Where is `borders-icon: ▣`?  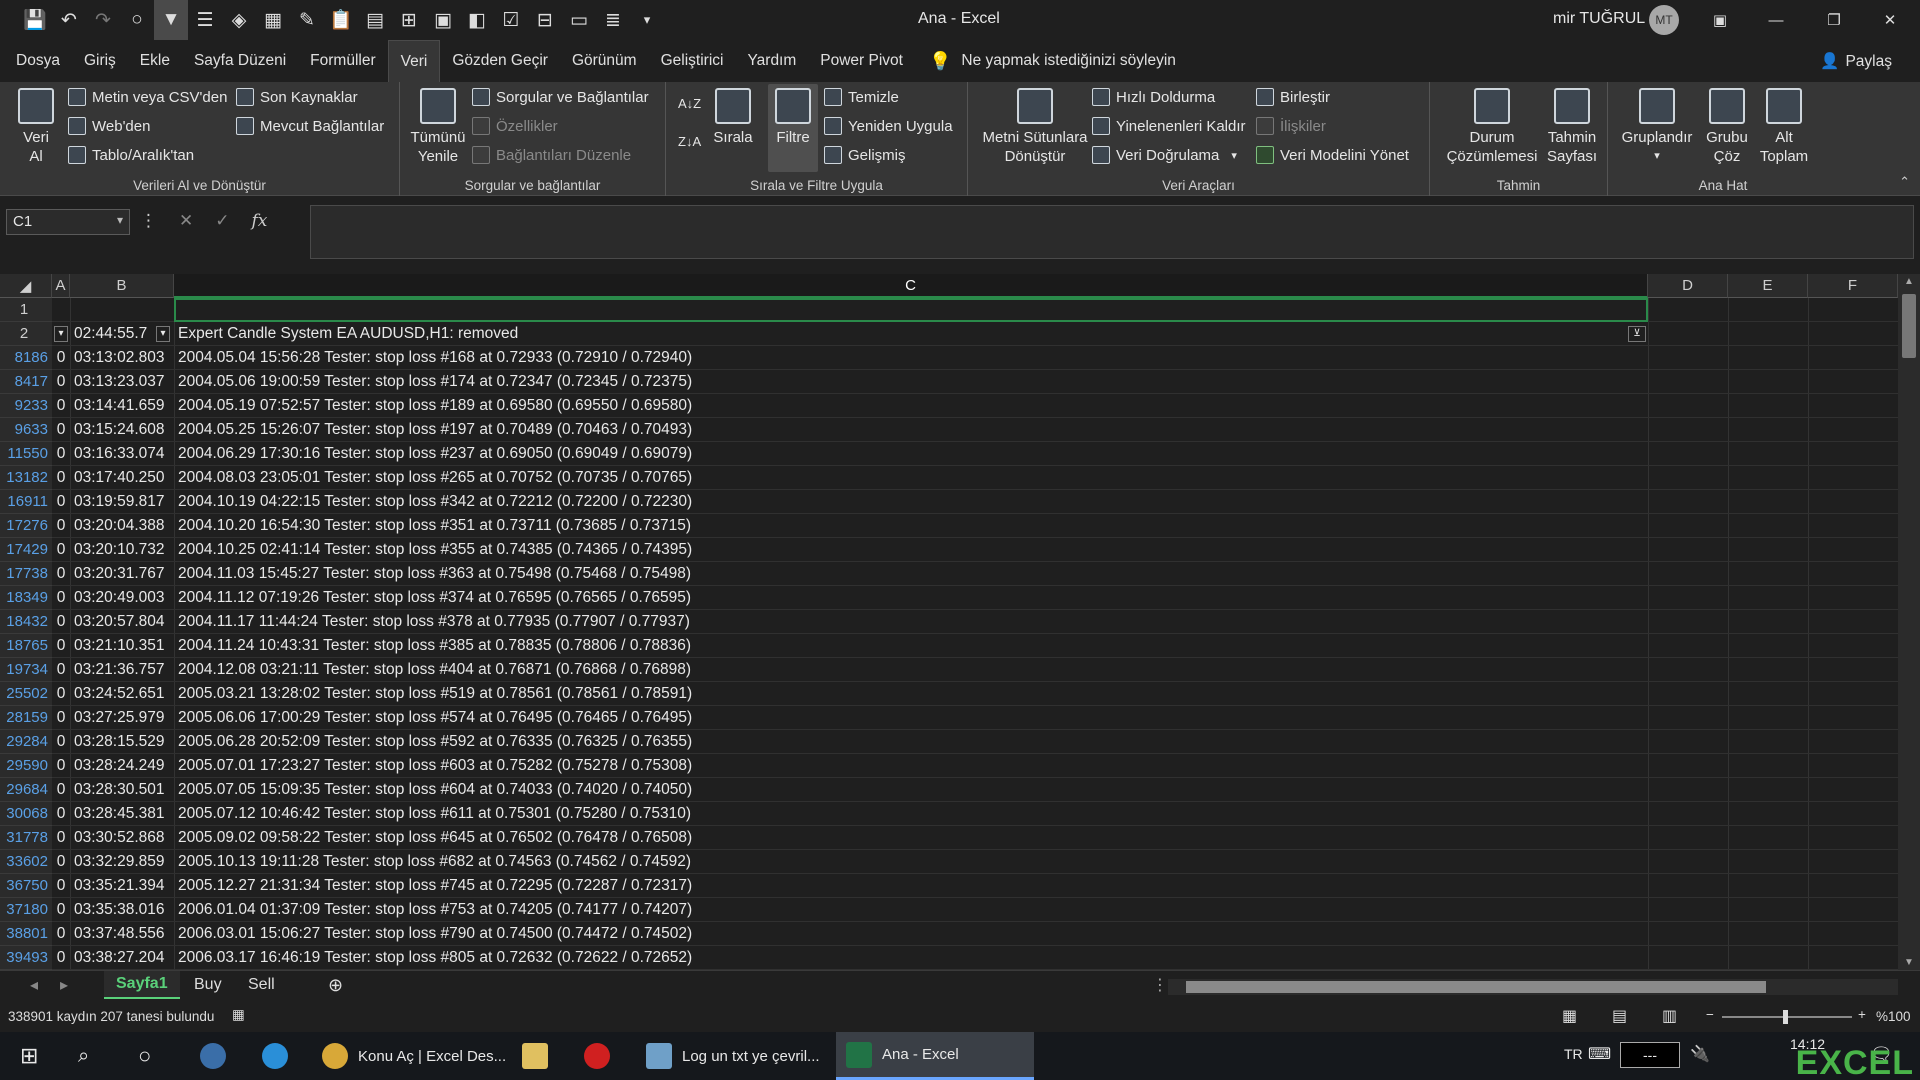 borders-icon: ▣ is located at coordinates (443, 20).